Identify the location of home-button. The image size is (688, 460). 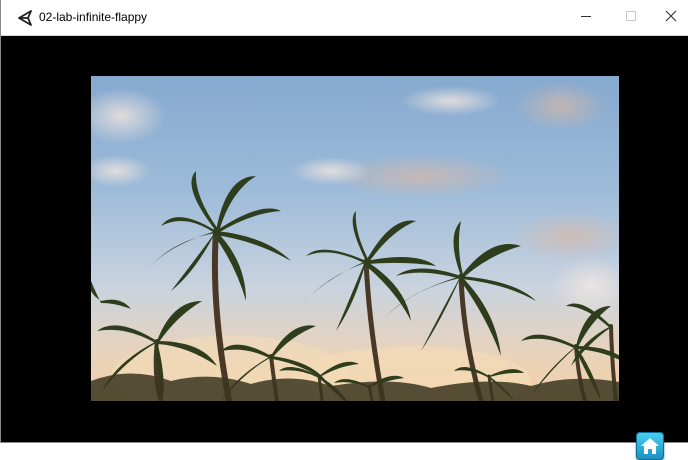
(650, 446).